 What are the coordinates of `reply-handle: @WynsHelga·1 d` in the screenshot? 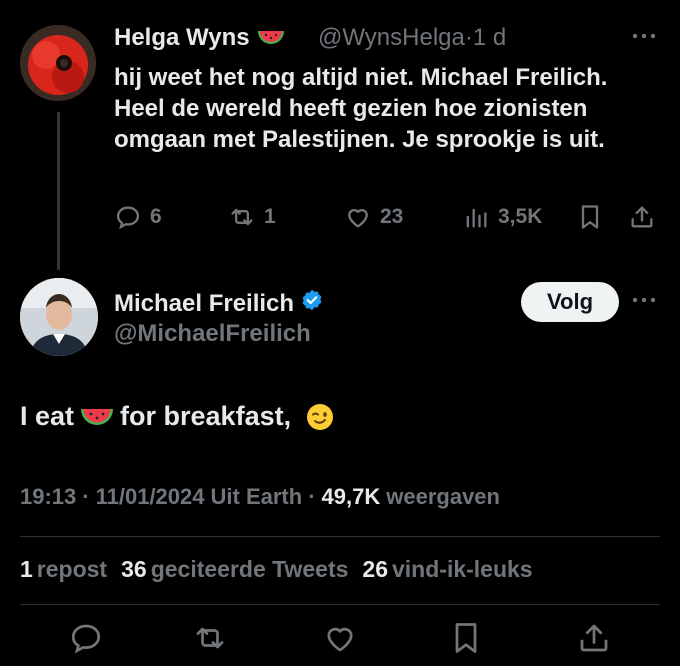 It's located at (412, 38).